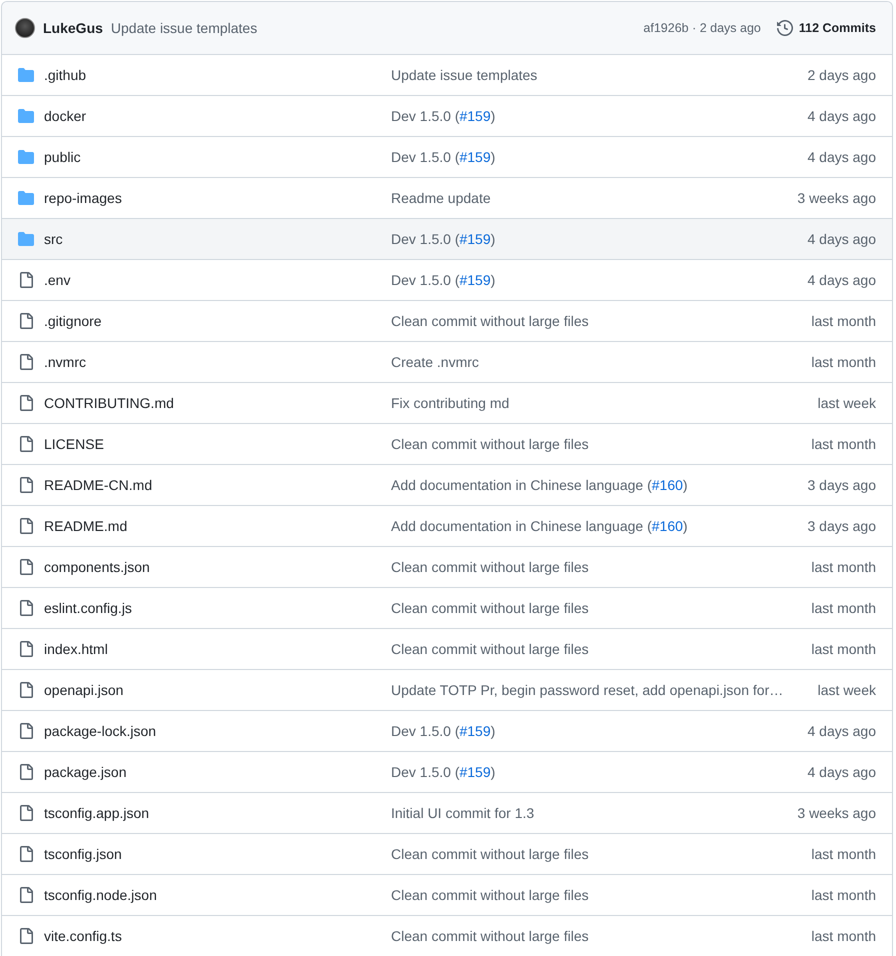 Image resolution: width=896 pixels, height=956 pixels. Describe the element at coordinates (842, 75) in the screenshot. I see `commit-date: 2 days ago` at that location.